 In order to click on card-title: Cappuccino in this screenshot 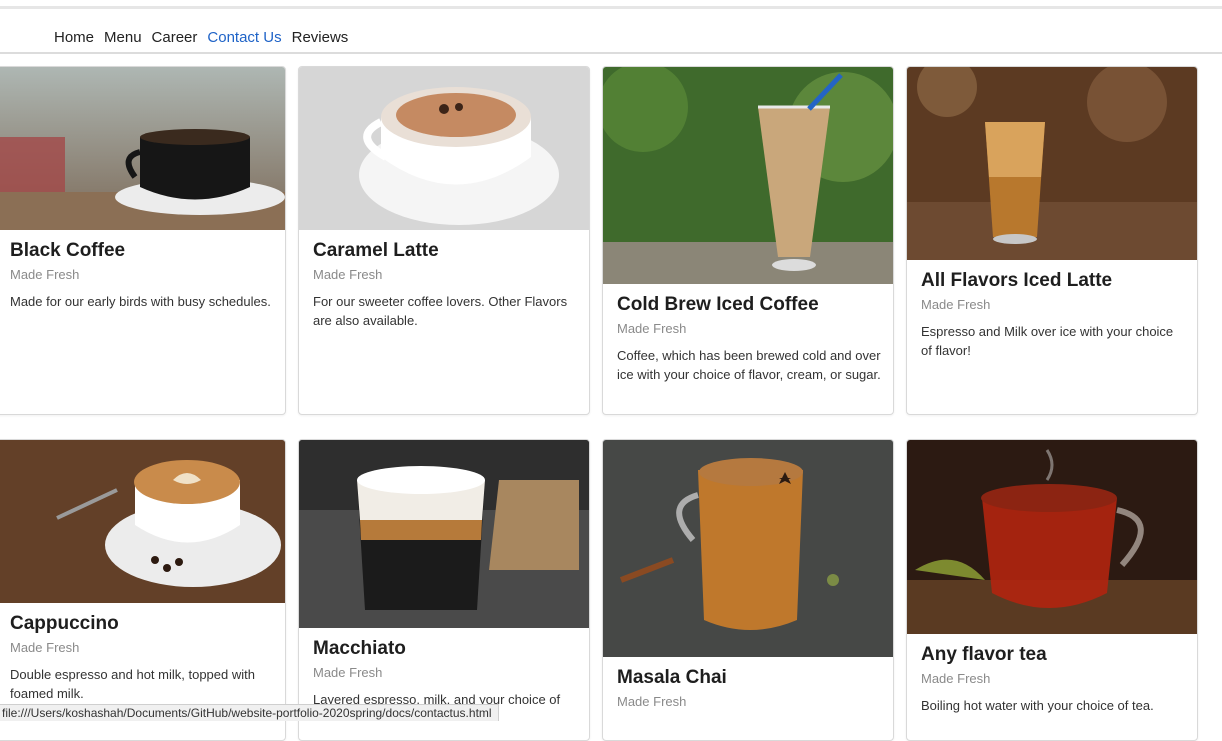, I will do `click(64, 623)`.